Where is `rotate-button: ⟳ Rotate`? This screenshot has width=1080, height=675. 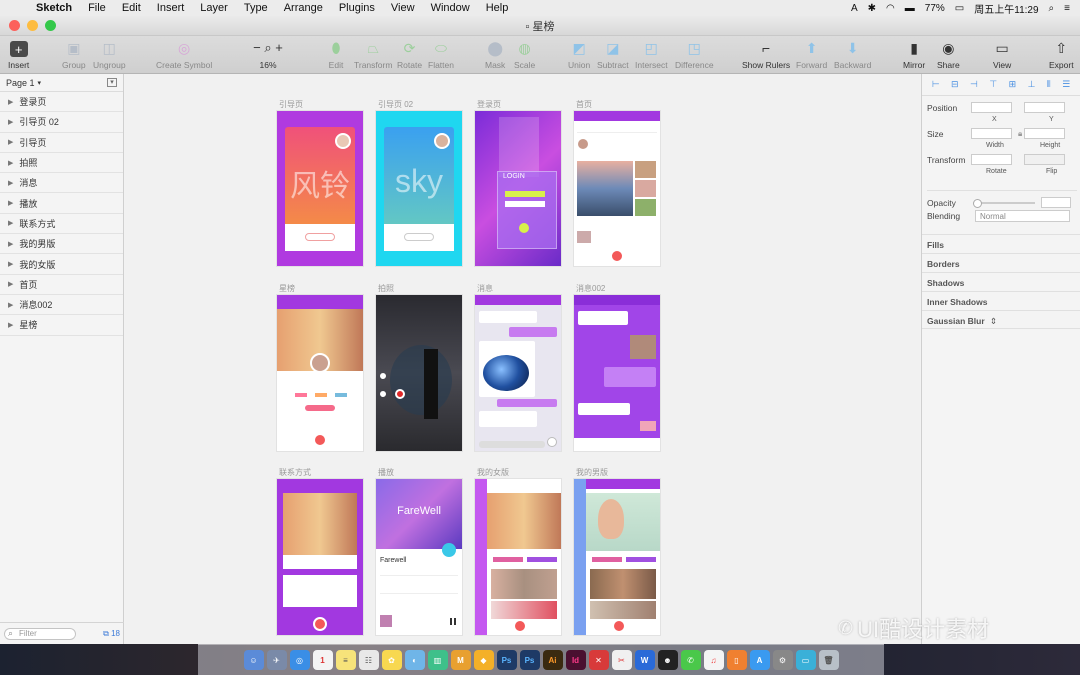 rotate-button: ⟳ Rotate is located at coordinates (409, 55).